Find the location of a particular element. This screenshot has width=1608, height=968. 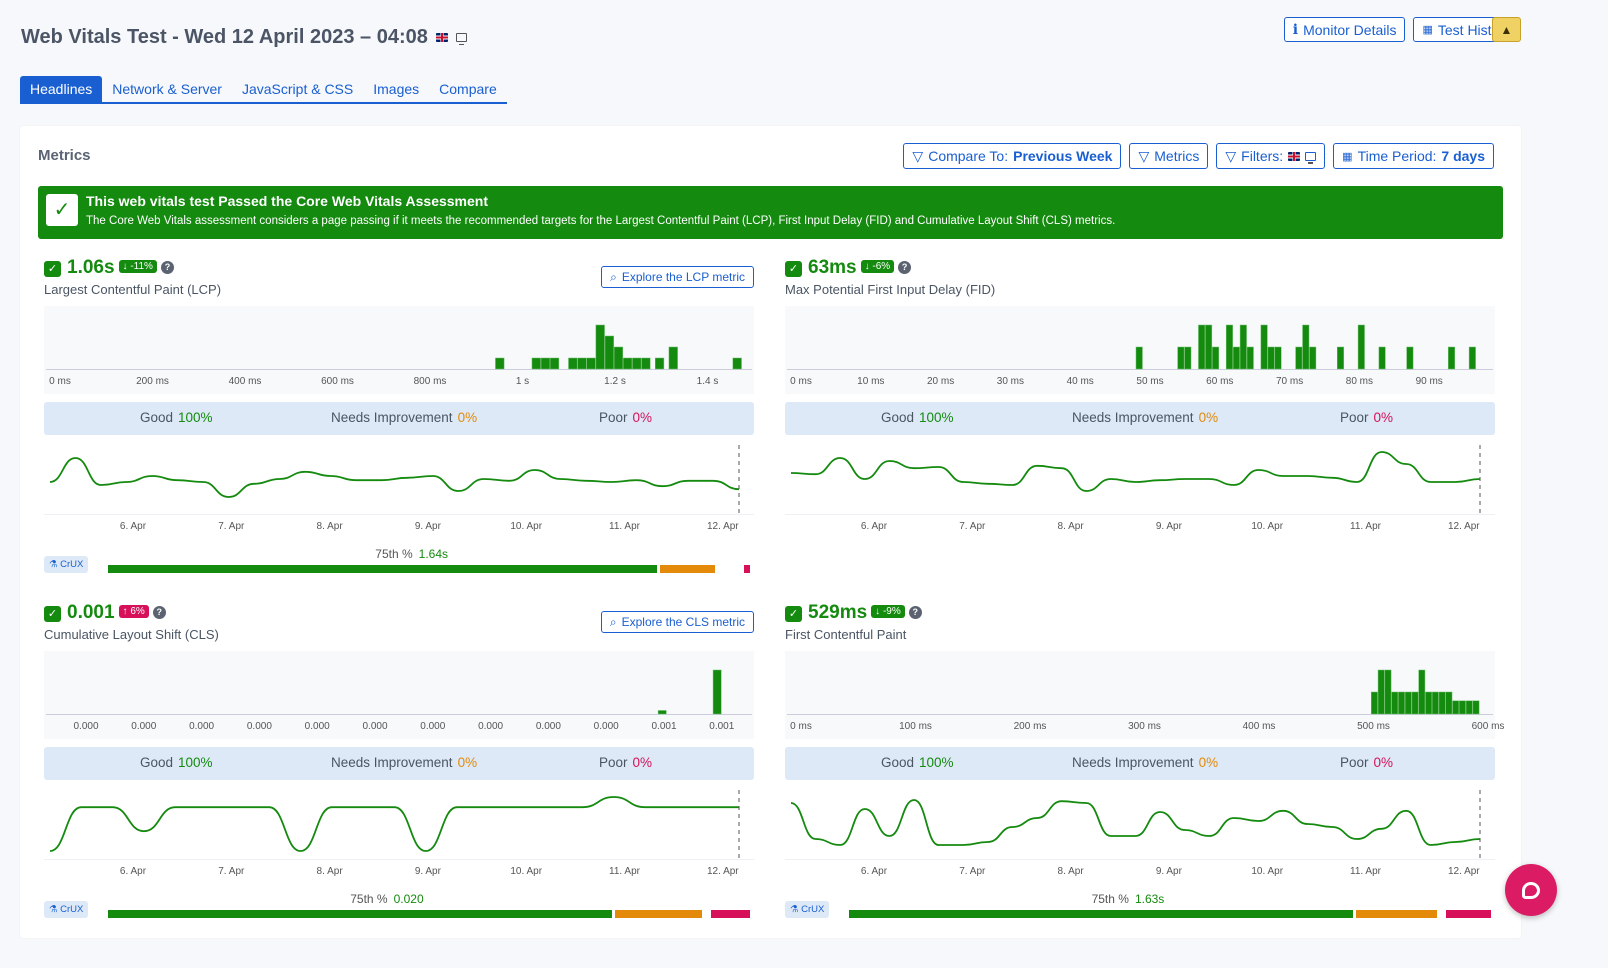

time-period-button: ▦ Time Period: 7 days is located at coordinates (1413, 156).